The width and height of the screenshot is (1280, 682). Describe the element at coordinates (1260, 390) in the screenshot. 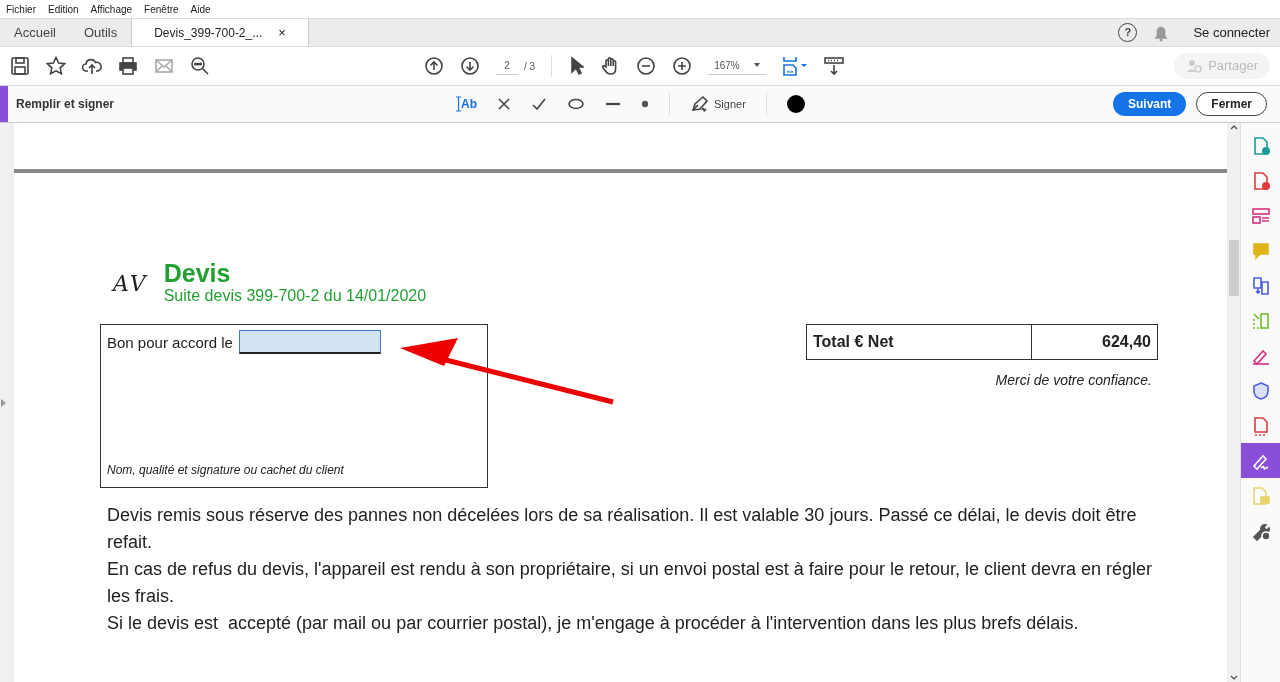

I see `shield-icon` at that location.